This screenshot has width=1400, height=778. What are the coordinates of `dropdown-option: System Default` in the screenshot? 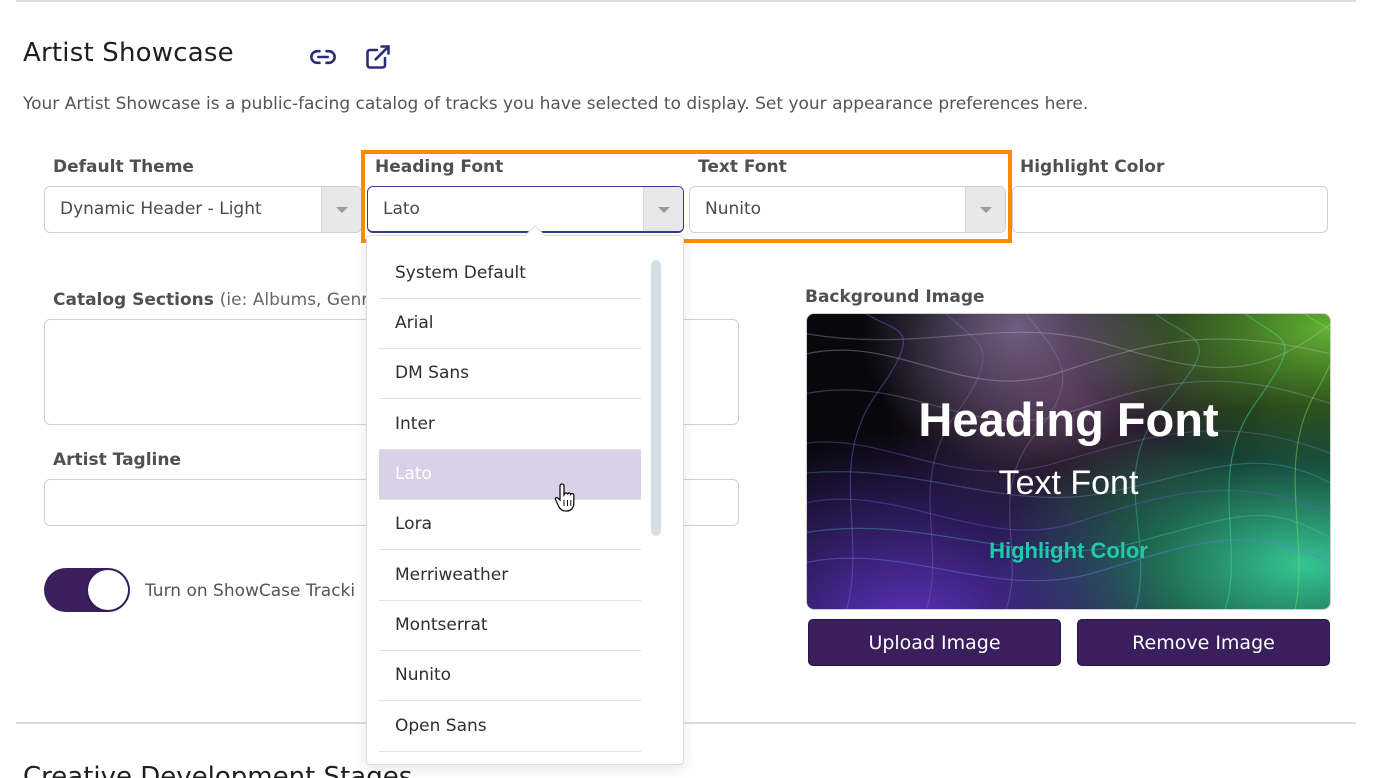 It's located at (510, 274).